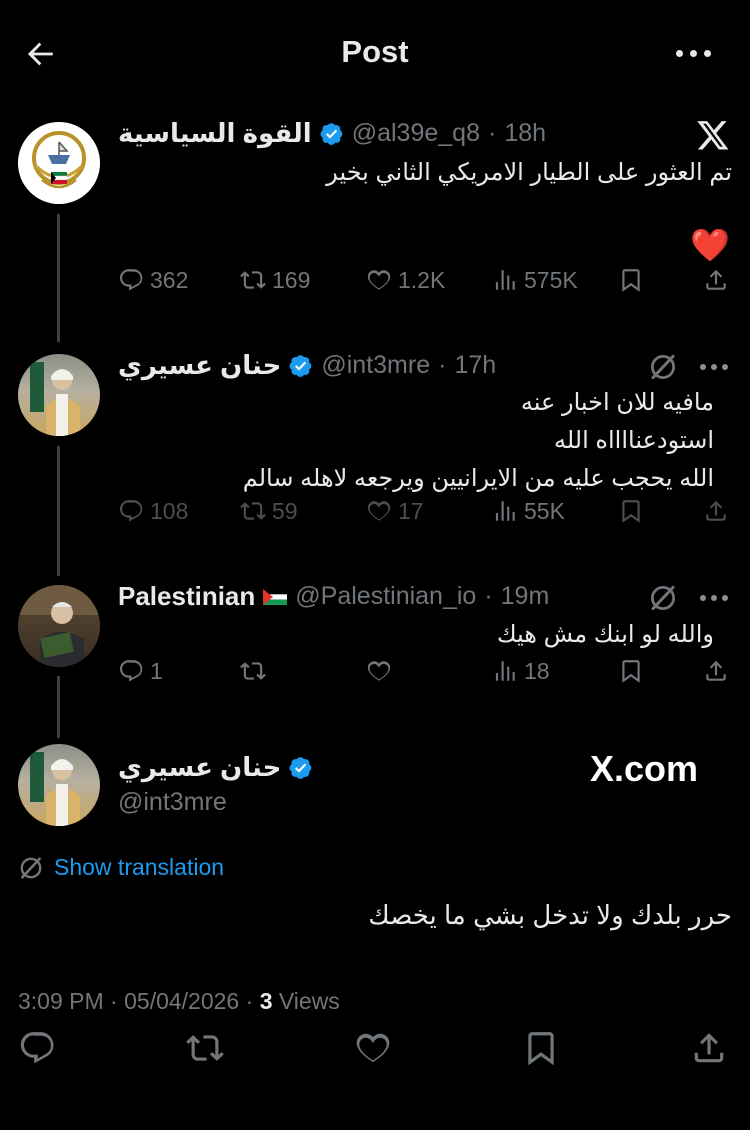 Image resolution: width=750 pixels, height=1130 pixels. What do you see at coordinates (416, 133) in the screenshot?
I see `author-handle: @al39e_q8` at bounding box center [416, 133].